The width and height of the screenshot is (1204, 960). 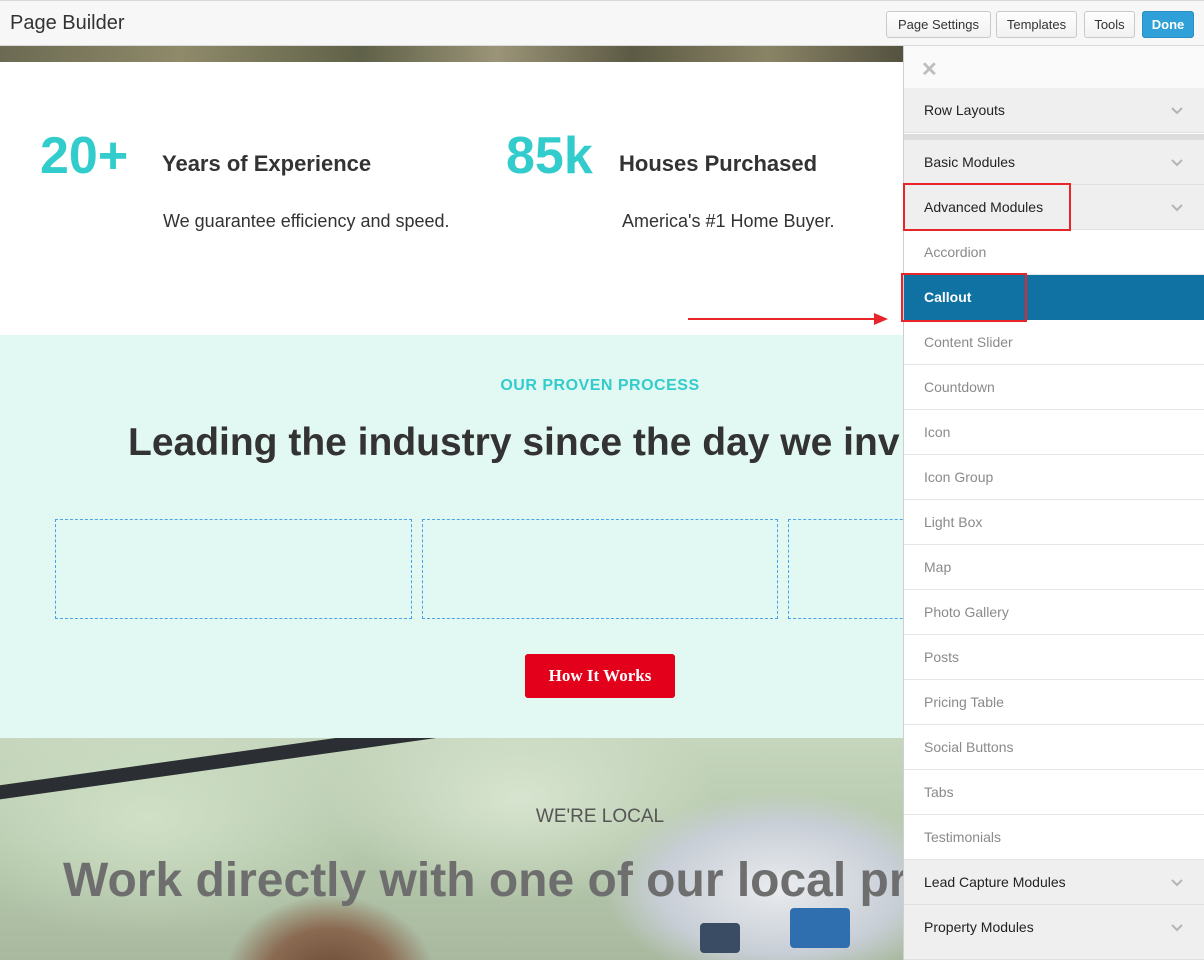 I want to click on module-item-icon: Icon, so click(x=1054, y=432).